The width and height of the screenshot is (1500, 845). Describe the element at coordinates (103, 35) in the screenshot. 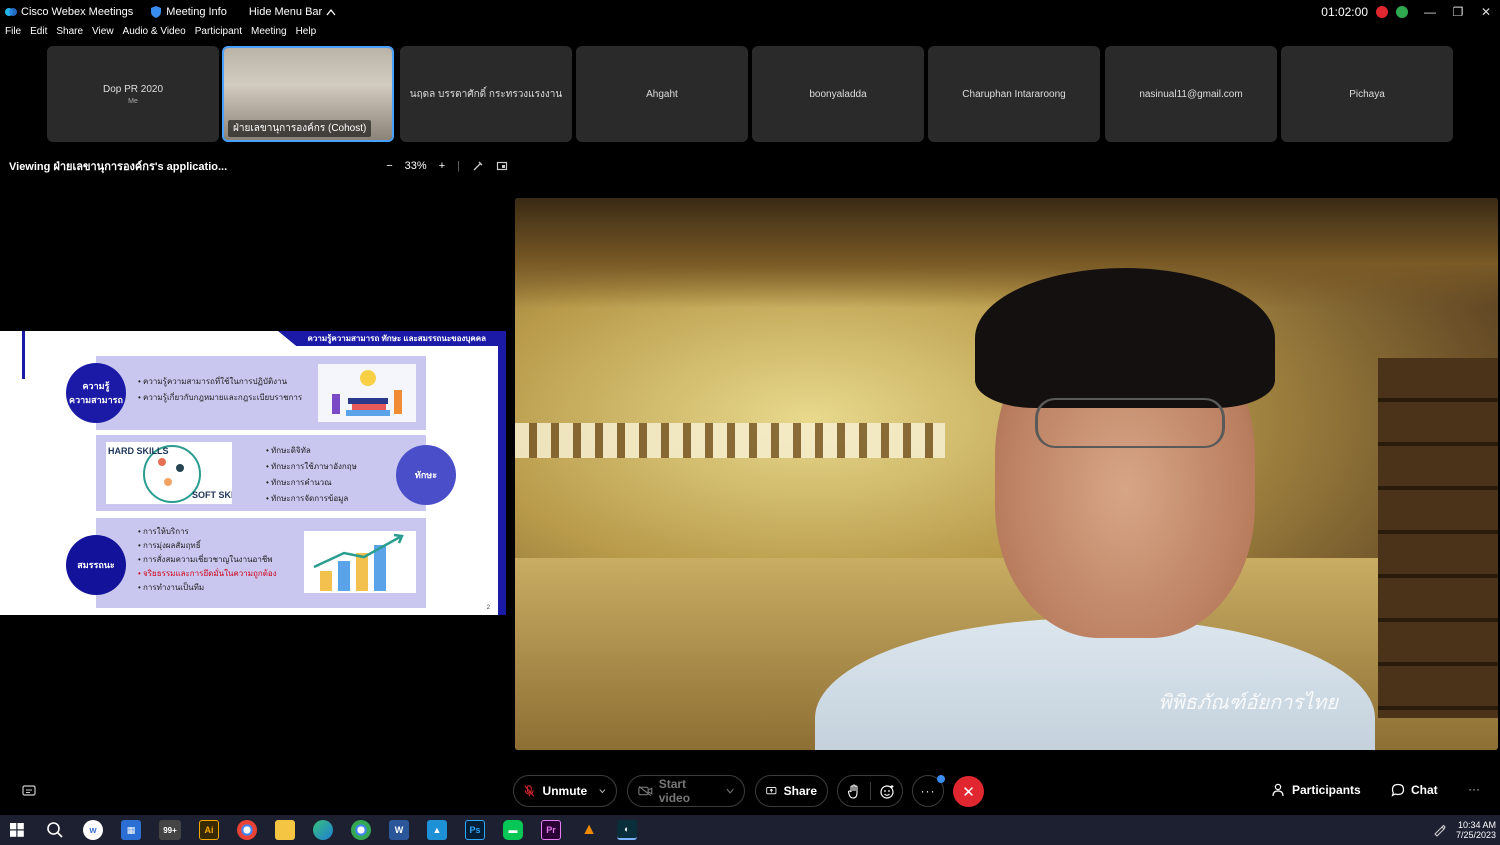

I see `menu-view: View` at that location.